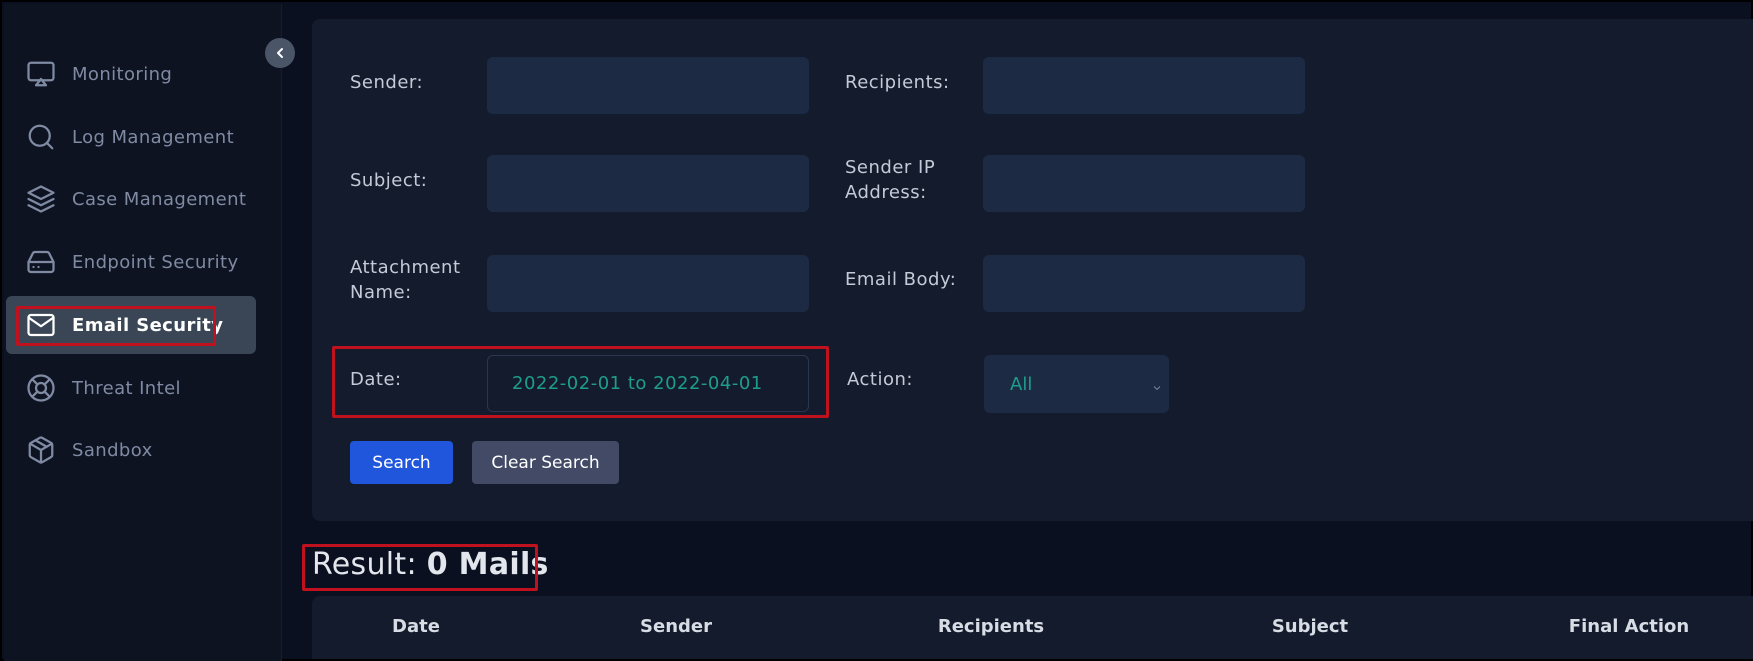 The height and width of the screenshot is (661, 1753). Describe the element at coordinates (41, 450) in the screenshot. I see `package-icon` at that location.